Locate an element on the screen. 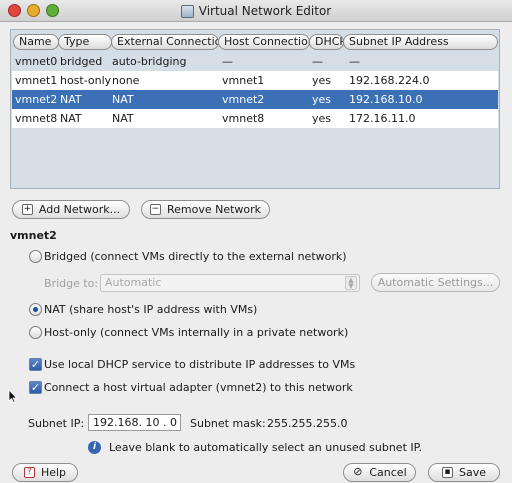  save-icon: ▪ is located at coordinates (447, 472).